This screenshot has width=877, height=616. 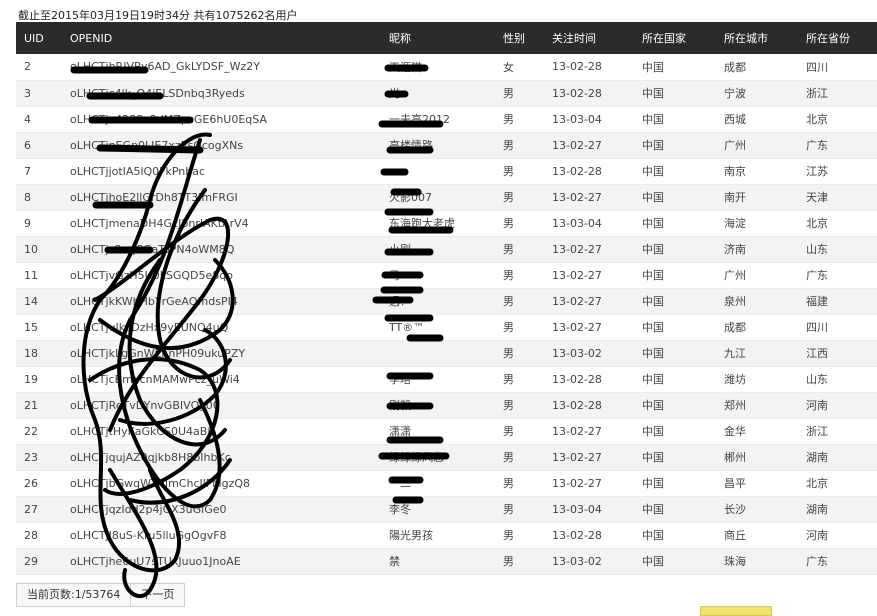 What do you see at coordinates (39, 119) in the screenshot?
I see `cell-uid: 4` at bounding box center [39, 119].